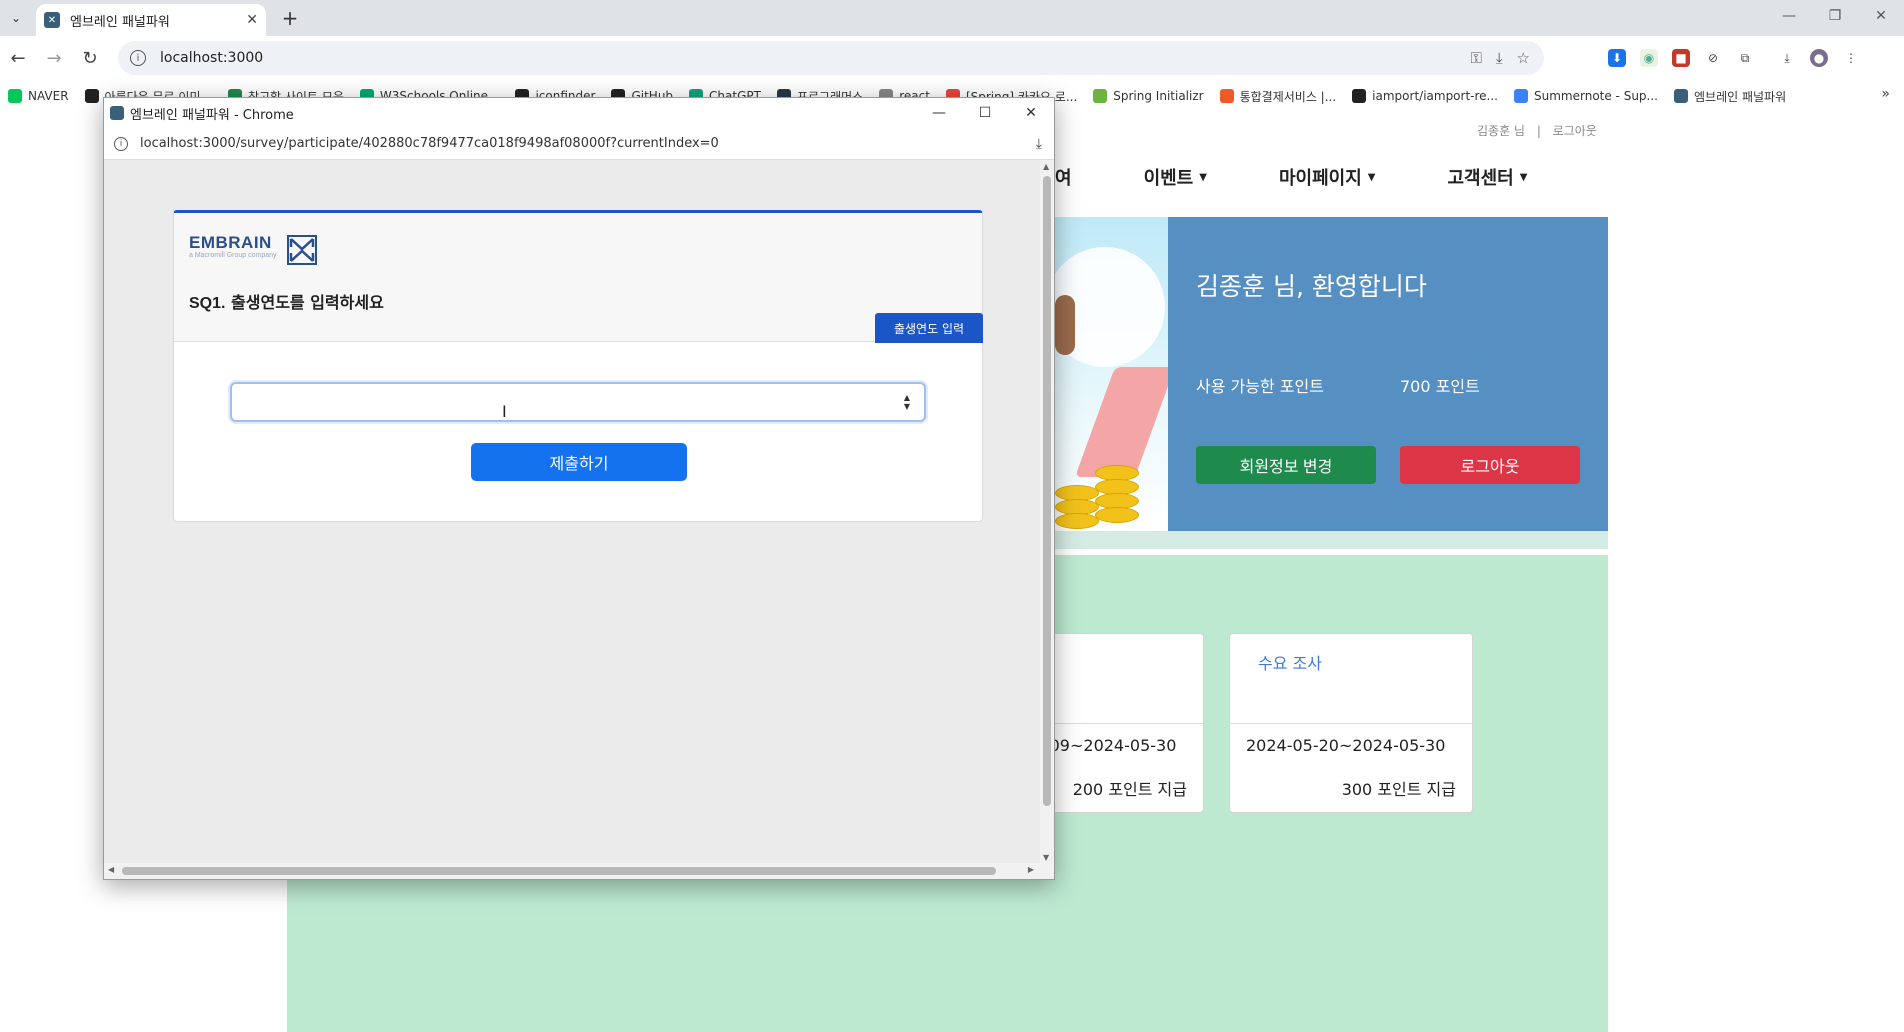 The width and height of the screenshot is (1904, 1032). What do you see at coordinates (1789, 16) in the screenshot?
I see `minimize-button: —` at bounding box center [1789, 16].